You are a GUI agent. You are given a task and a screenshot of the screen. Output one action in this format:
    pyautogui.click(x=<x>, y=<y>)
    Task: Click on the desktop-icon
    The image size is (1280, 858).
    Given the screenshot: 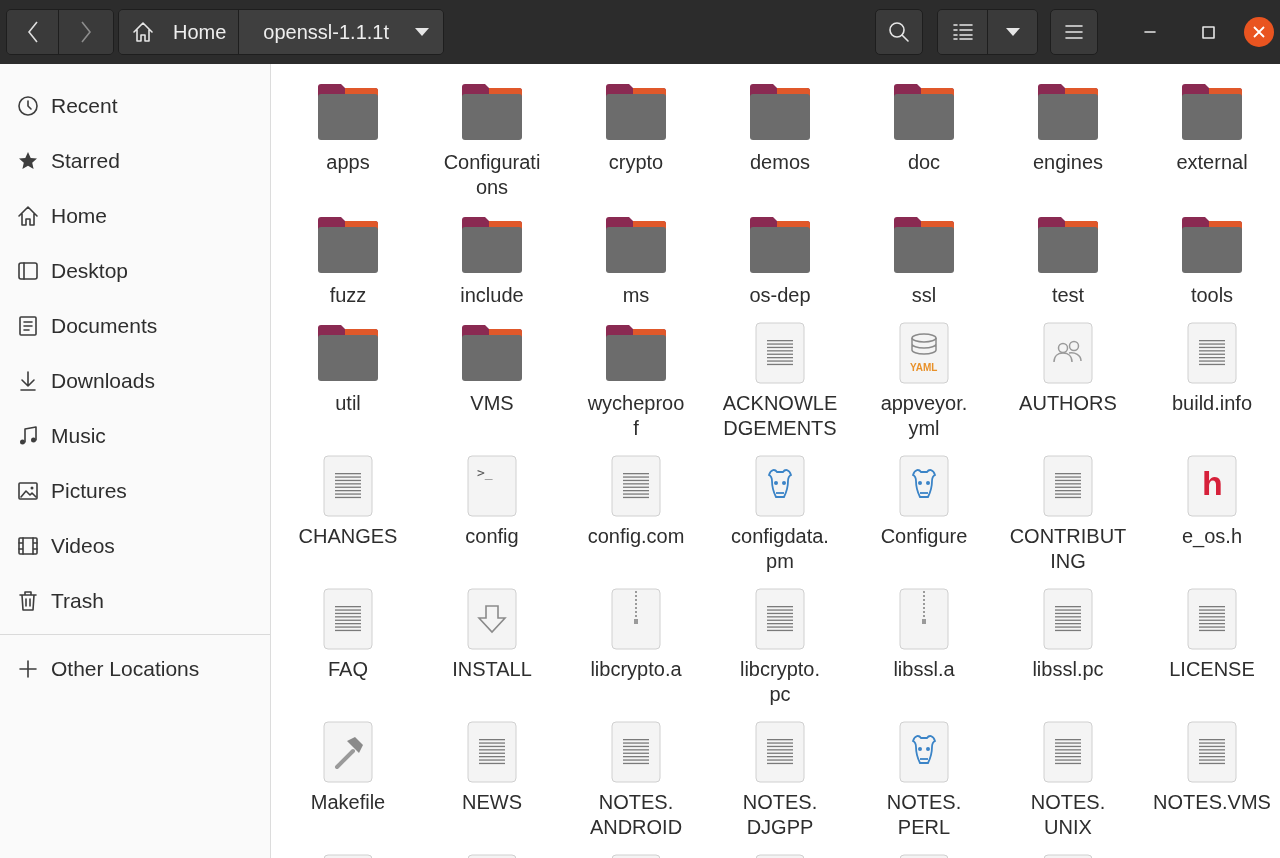 What is the action you would take?
    pyautogui.click(x=28, y=270)
    